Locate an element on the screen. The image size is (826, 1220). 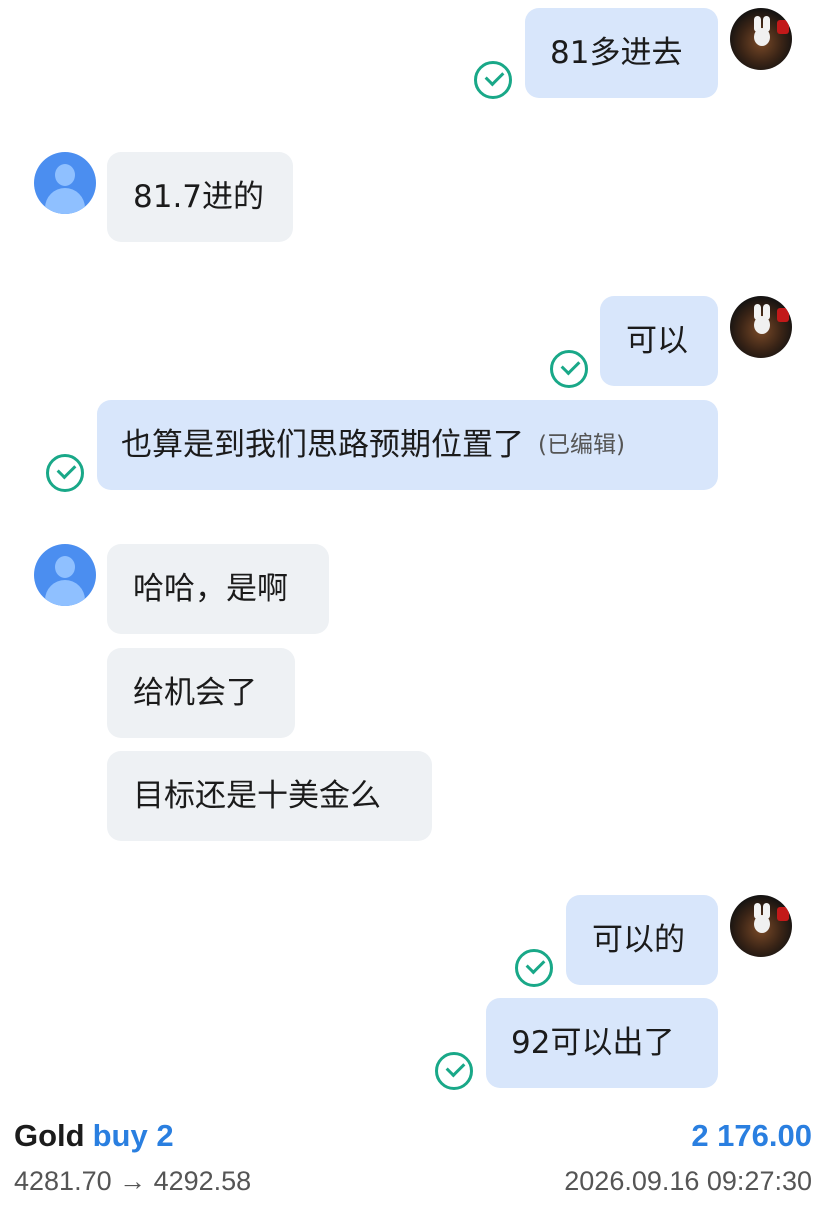
trade-prices: 4281.70 → 4292.58 is located at coordinates (133, 1181).